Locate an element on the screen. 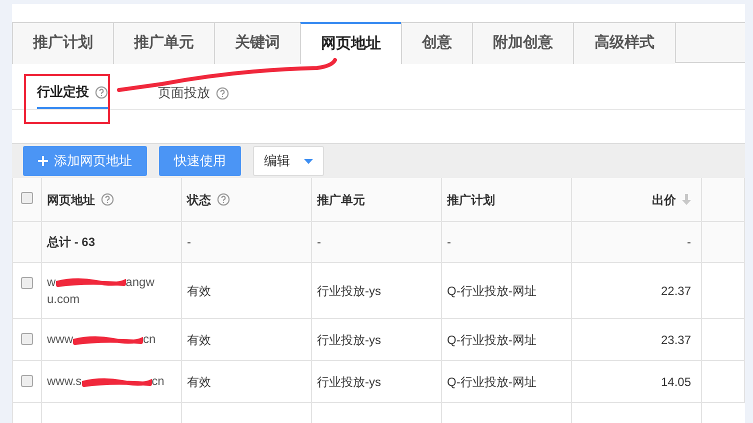 This screenshot has height=423, width=753. sub-tab: 行业定投 is located at coordinates (63, 92).